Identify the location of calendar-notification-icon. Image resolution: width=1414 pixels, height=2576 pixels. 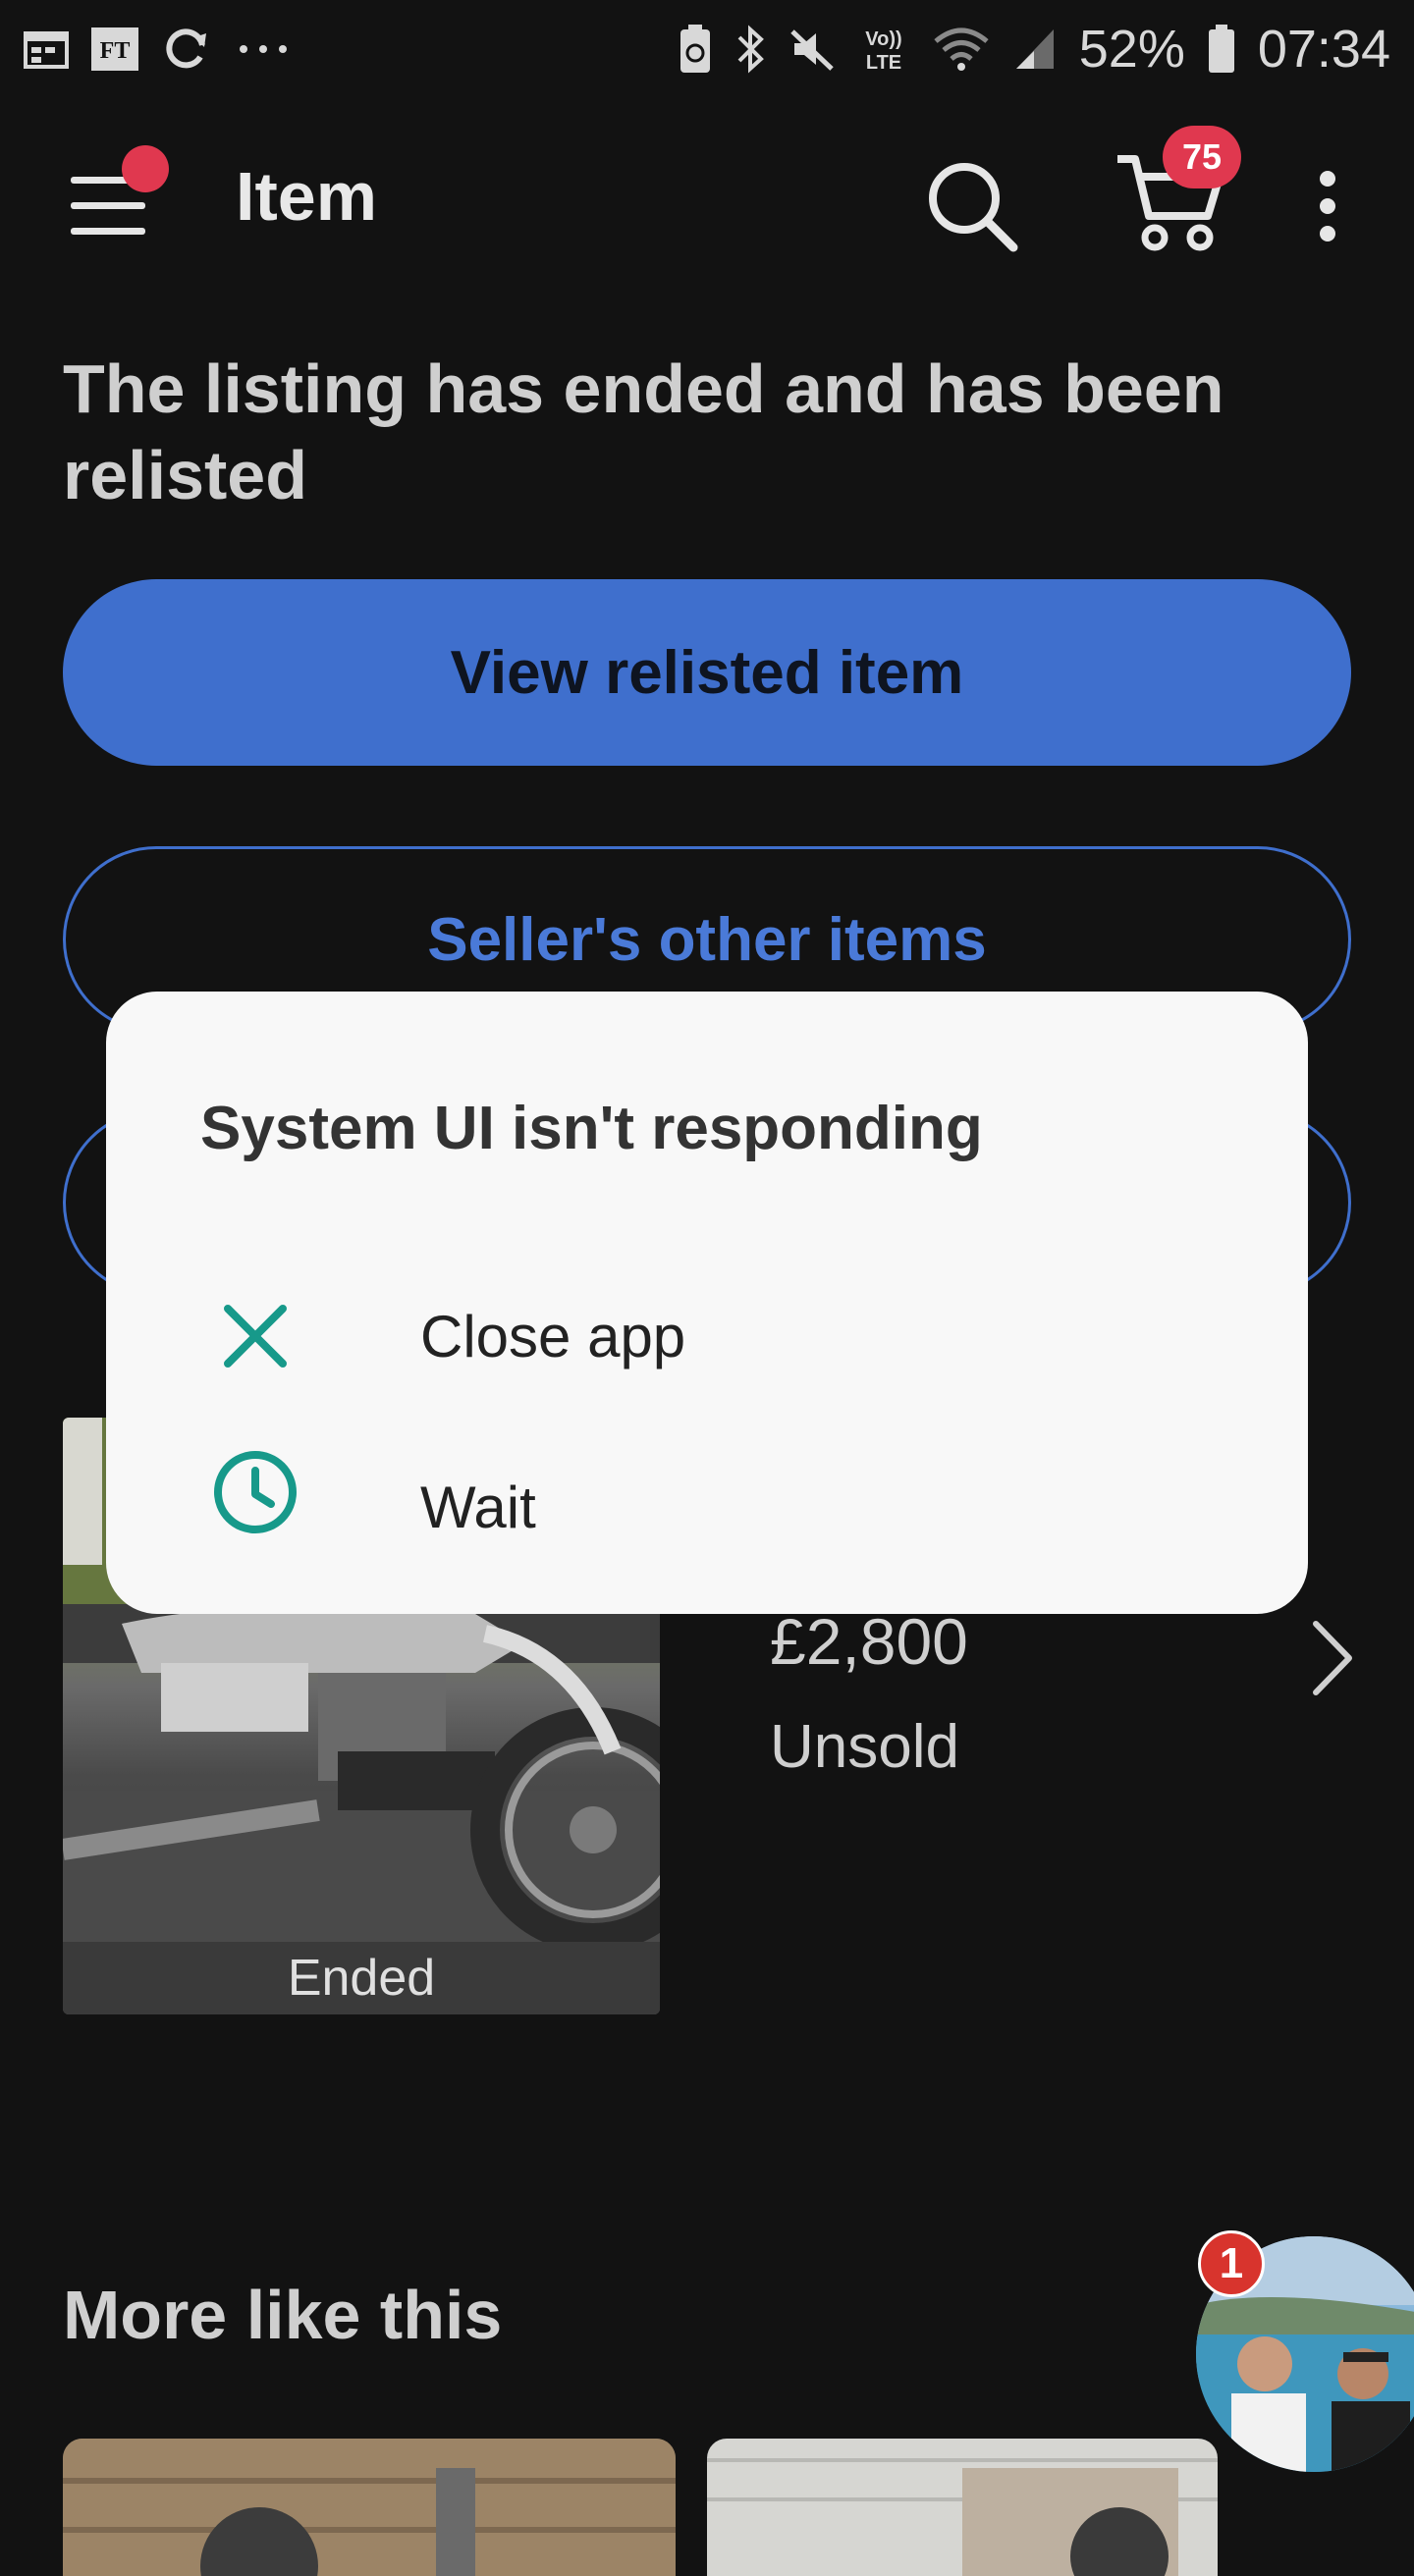
(46, 49).